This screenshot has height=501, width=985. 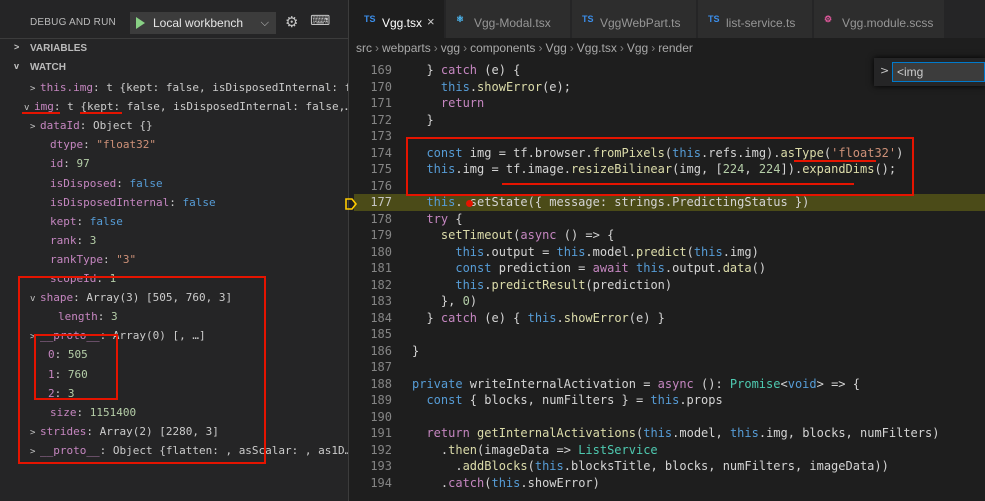 I want to click on watch-item: kept: false, so click(x=174, y=221).